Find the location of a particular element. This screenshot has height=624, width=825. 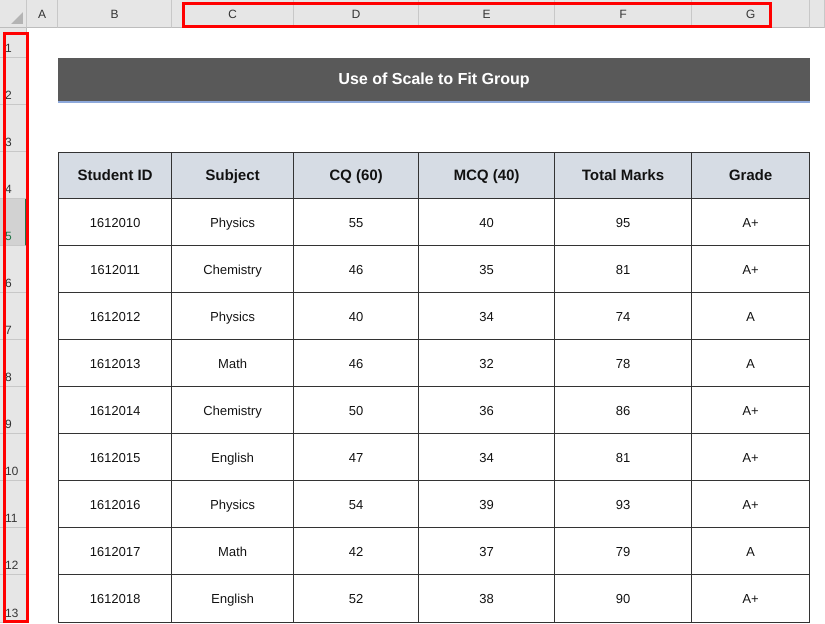

table-cell: 38 is located at coordinates (487, 599).